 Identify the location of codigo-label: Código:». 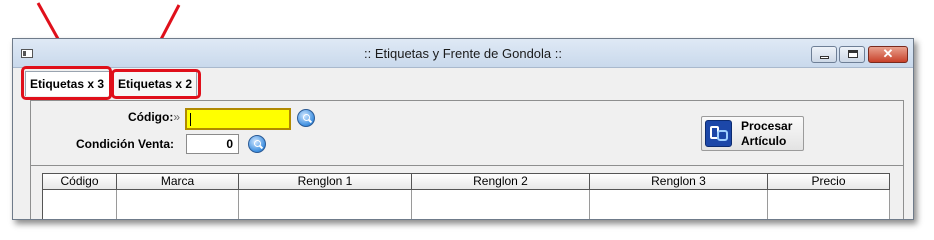
(154, 117).